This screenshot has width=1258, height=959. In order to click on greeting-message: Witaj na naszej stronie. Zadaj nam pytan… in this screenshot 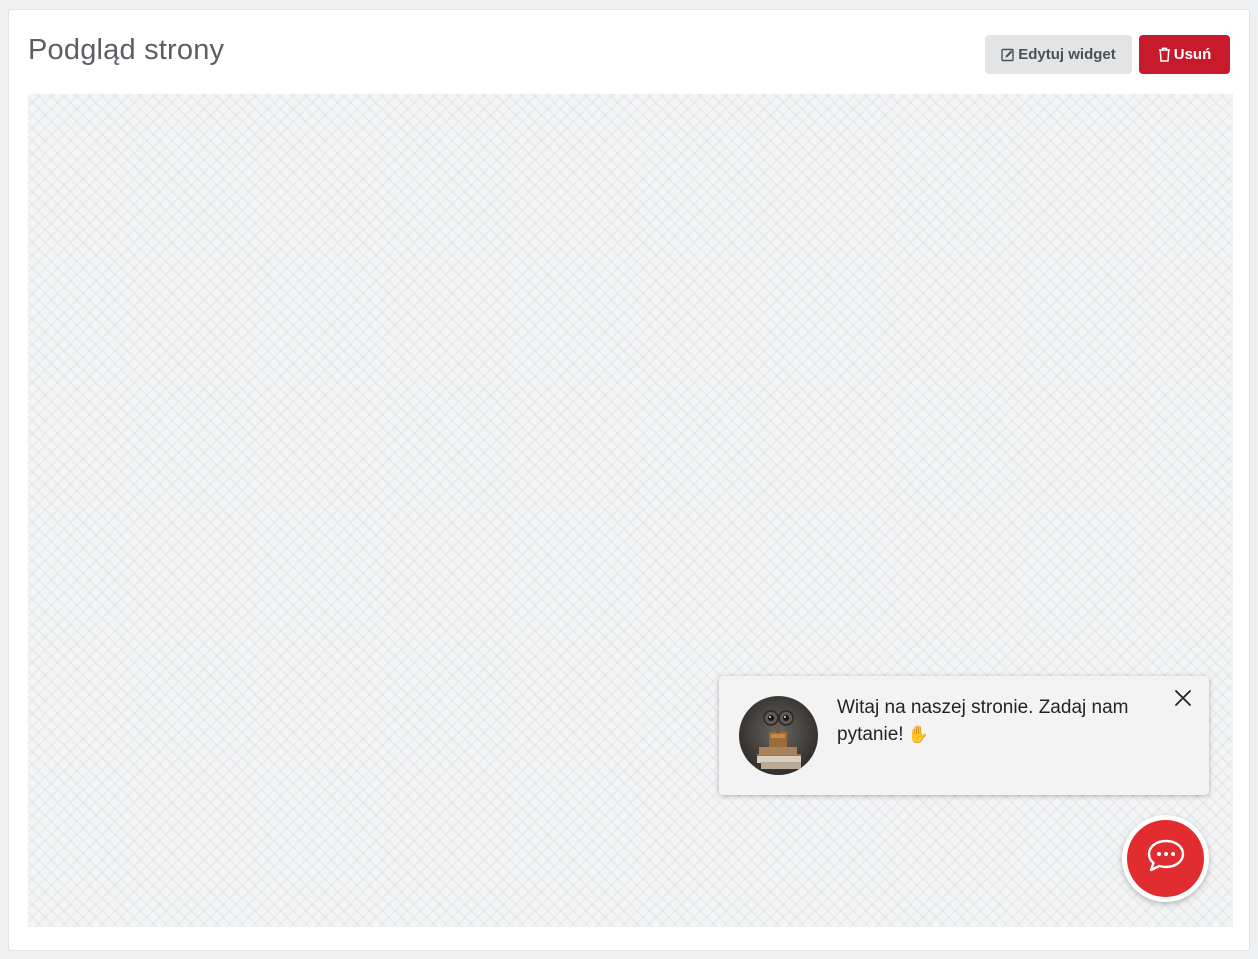, I will do `click(997, 721)`.